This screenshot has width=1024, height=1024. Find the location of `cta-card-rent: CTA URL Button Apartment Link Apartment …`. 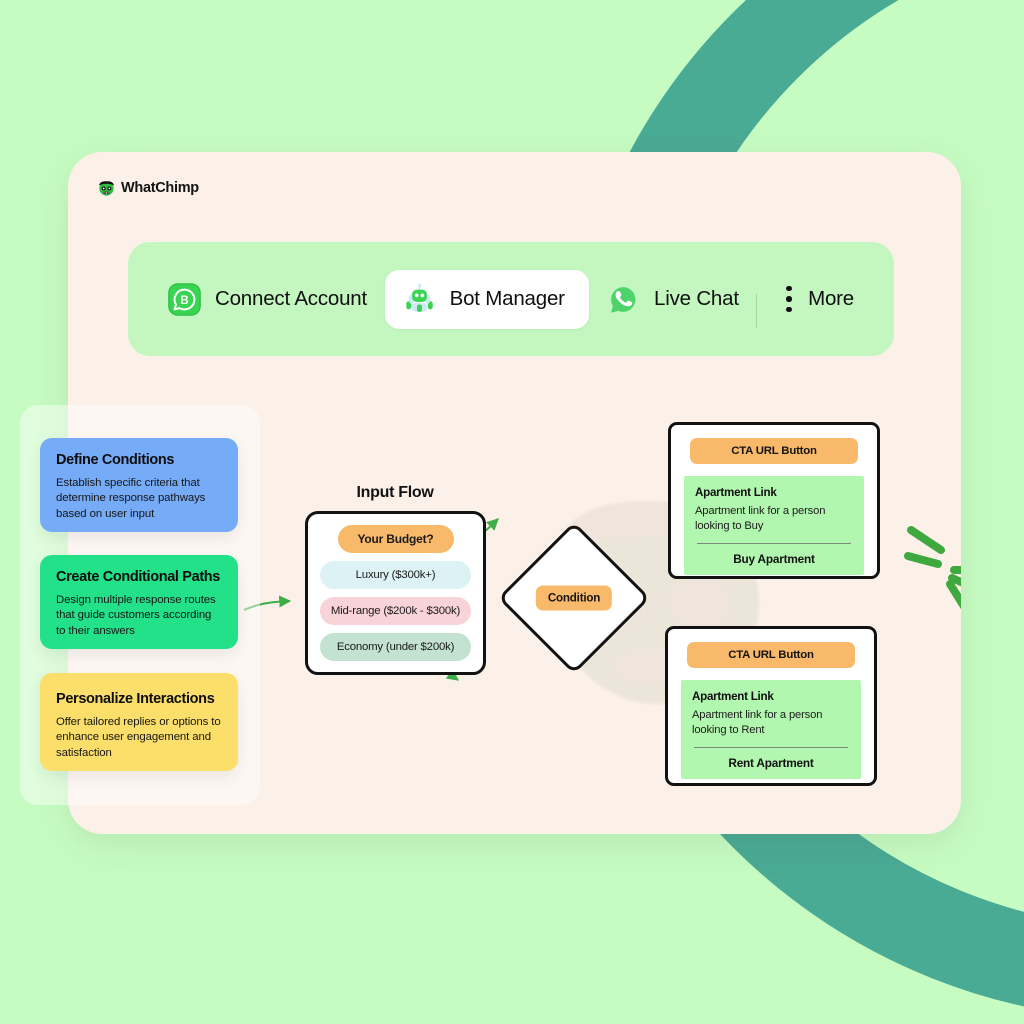

cta-card-rent: CTA URL Button Apartment Link Apartment … is located at coordinates (771, 706).